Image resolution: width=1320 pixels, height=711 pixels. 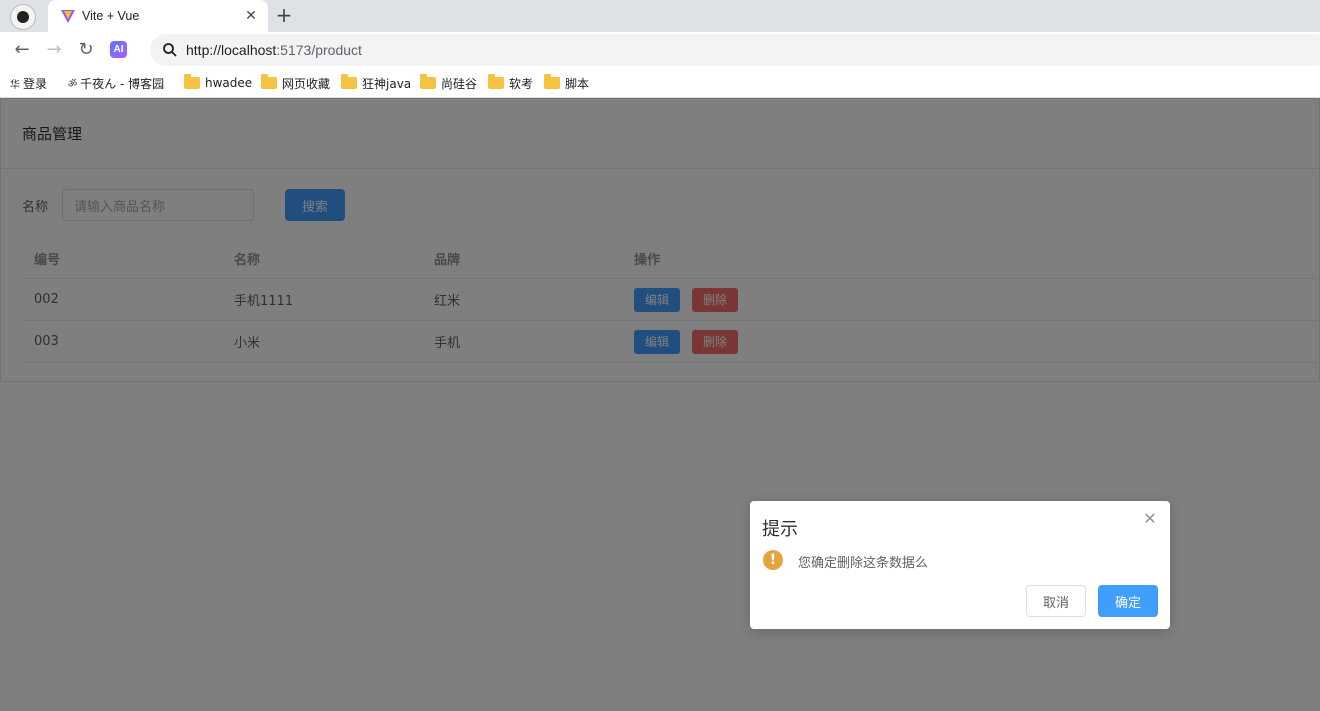 I want to click on avatar-face-icon, so click(x=23, y=17).